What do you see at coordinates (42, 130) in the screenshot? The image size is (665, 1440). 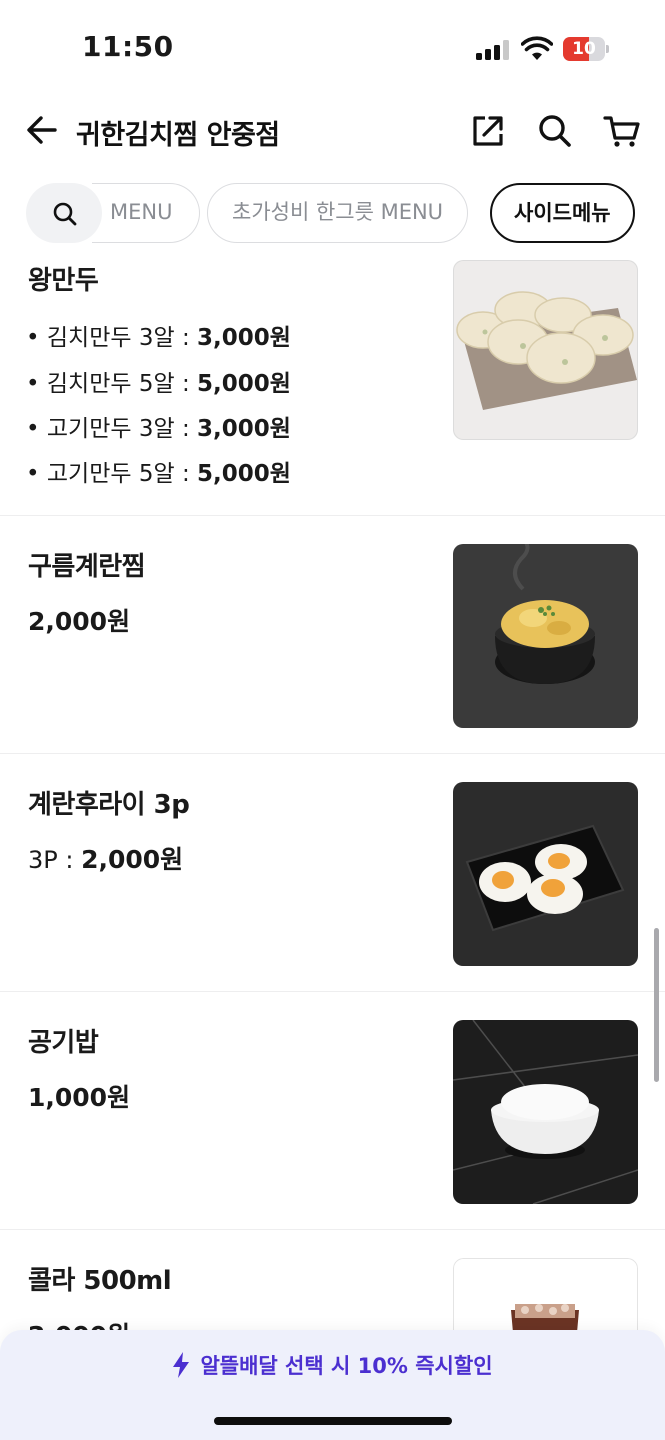 I see `back-arrow-icon` at bounding box center [42, 130].